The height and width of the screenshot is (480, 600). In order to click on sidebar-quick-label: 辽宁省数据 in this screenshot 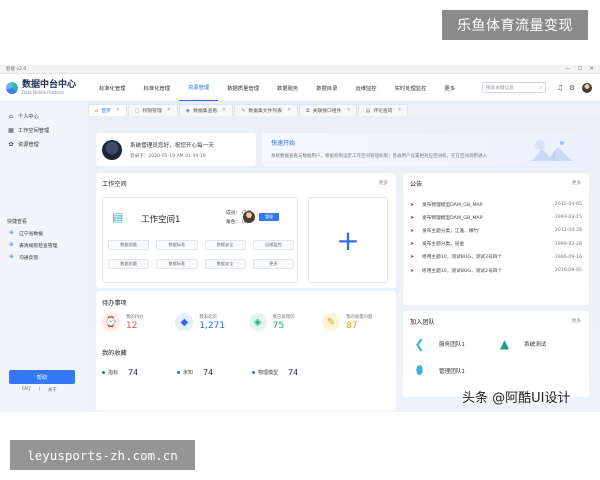, I will do `click(31, 234)`.